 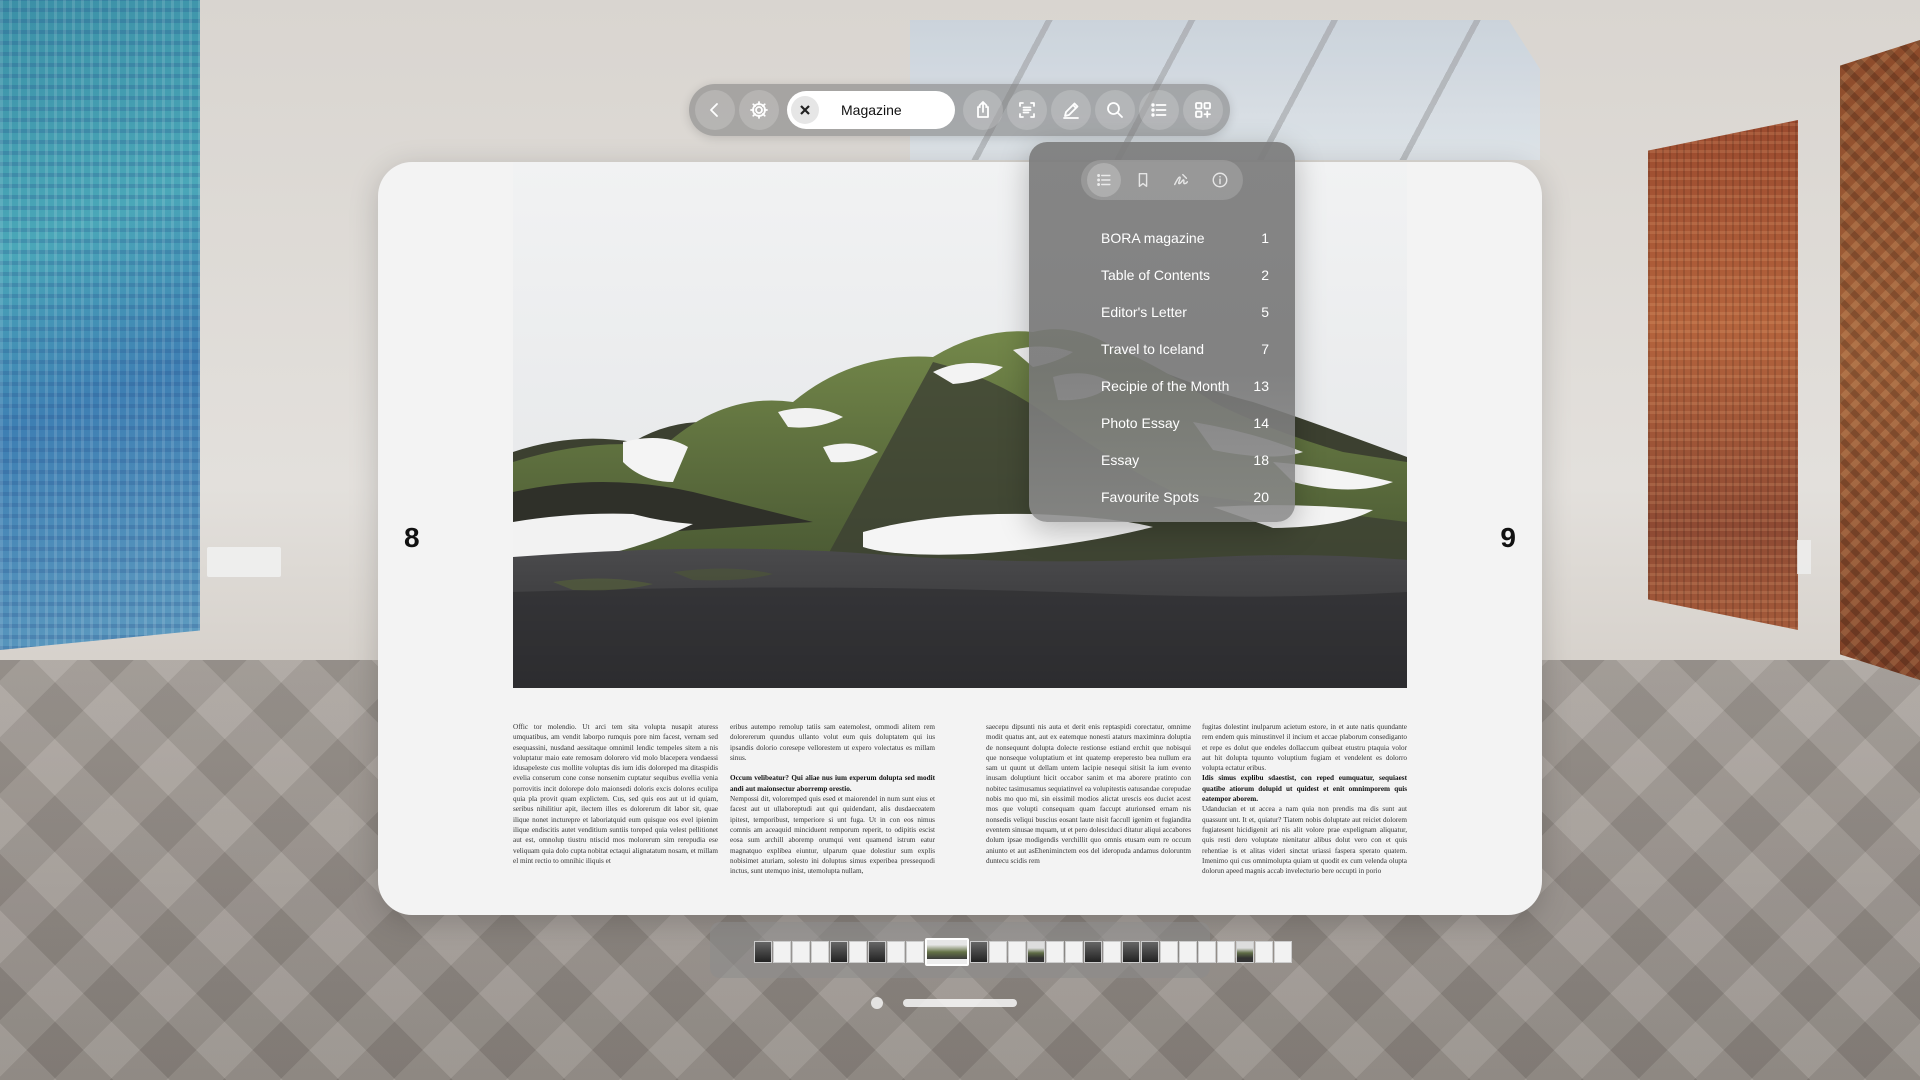 What do you see at coordinates (1152, 348) in the screenshot?
I see `toc-item-title: Travel to Iceland` at bounding box center [1152, 348].